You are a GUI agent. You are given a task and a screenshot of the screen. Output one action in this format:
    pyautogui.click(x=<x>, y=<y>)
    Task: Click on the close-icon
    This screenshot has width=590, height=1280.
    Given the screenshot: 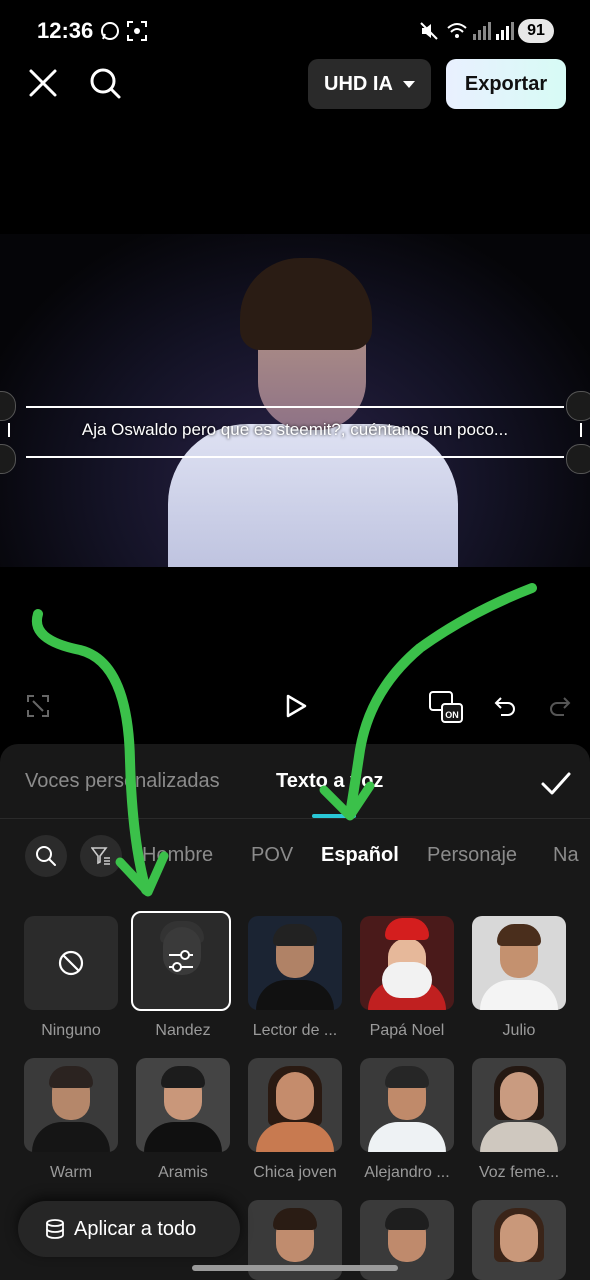 What is the action you would take?
    pyautogui.click(x=43, y=83)
    